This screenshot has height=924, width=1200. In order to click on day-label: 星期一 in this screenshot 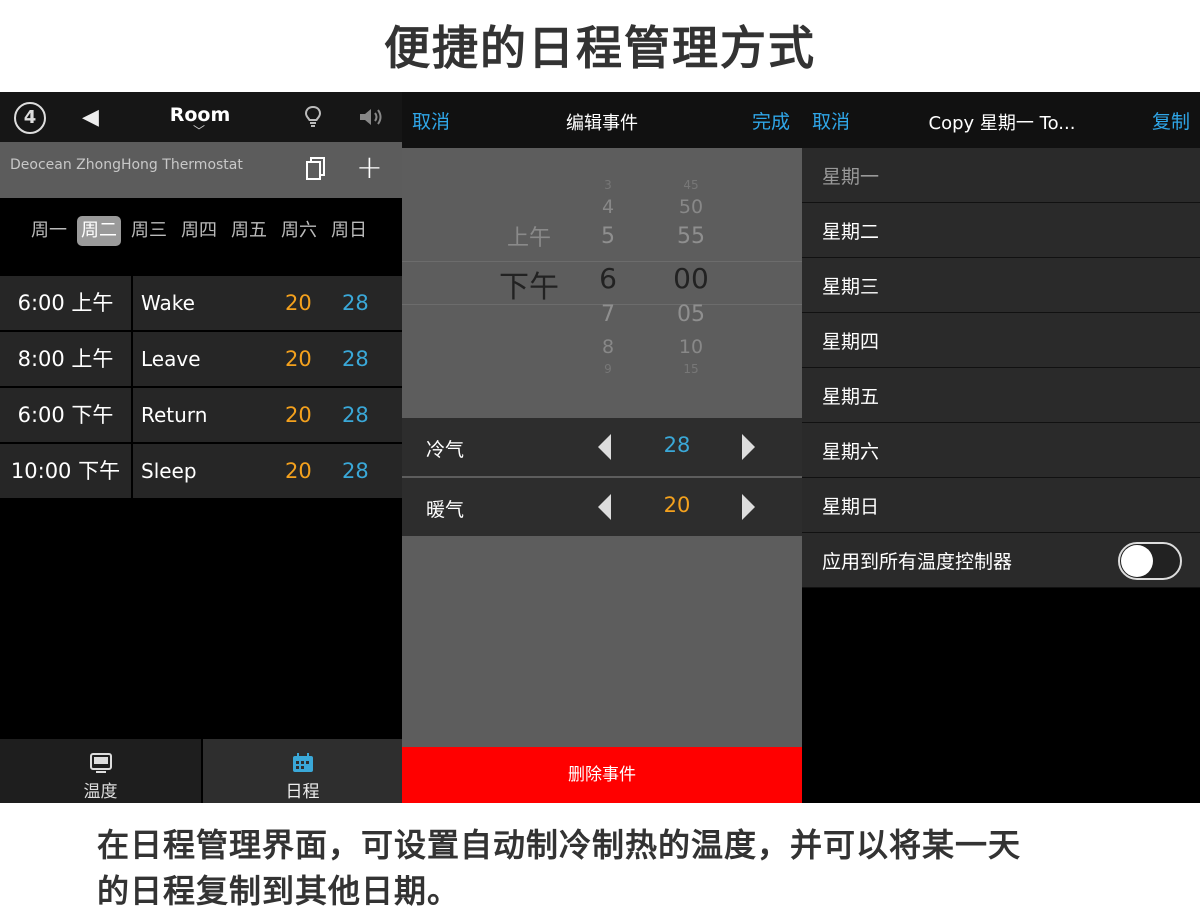, I will do `click(851, 177)`.